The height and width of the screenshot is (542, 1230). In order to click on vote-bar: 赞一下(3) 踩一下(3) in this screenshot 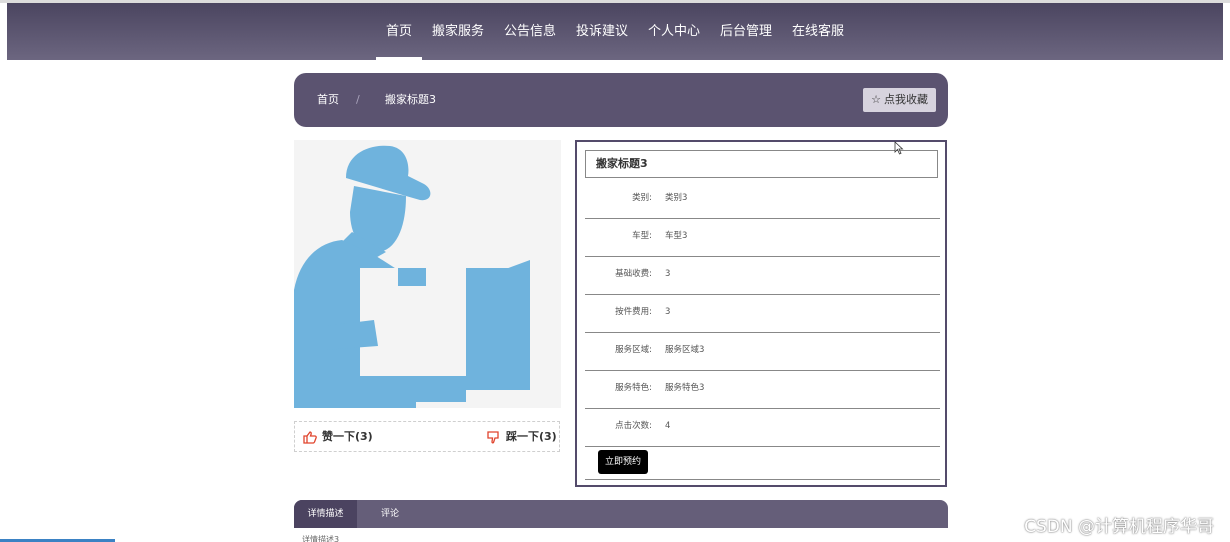, I will do `click(427, 436)`.